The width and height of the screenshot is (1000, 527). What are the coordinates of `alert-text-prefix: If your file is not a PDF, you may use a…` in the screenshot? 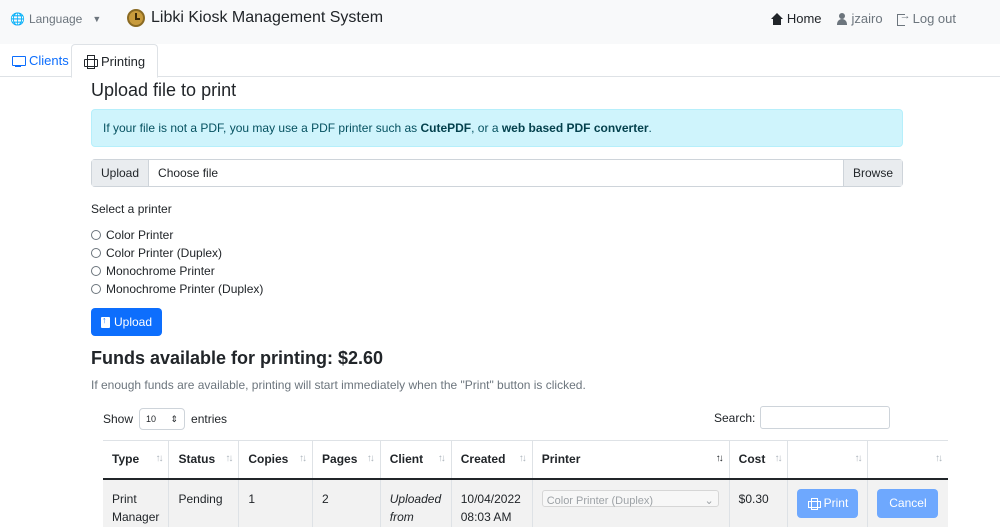 It's located at (262, 128).